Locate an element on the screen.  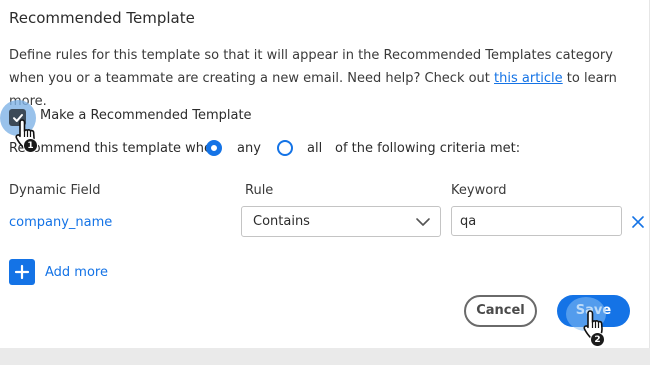
recommended-template-checkbox-label: Make a Recommended Template is located at coordinates (146, 115).